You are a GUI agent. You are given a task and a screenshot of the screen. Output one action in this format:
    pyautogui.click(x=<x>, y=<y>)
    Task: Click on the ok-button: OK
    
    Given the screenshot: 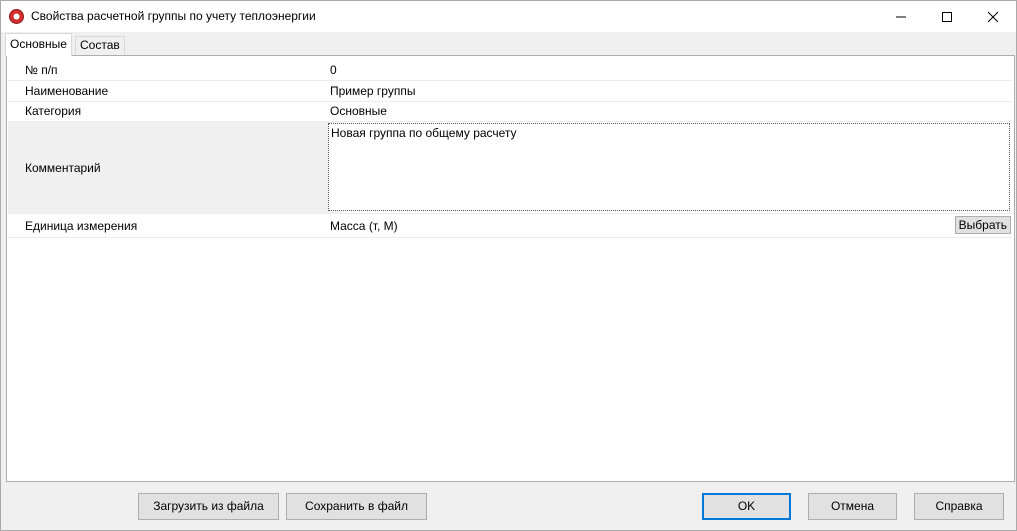 What is the action you would take?
    pyautogui.click(x=746, y=506)
    